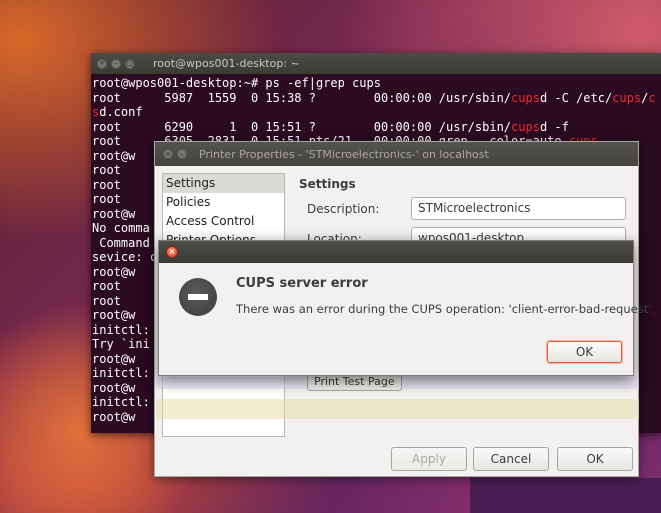  Describe the element at coordinates (397, 409) in the screenshot. I see `dialog-shadow-band` at that location.